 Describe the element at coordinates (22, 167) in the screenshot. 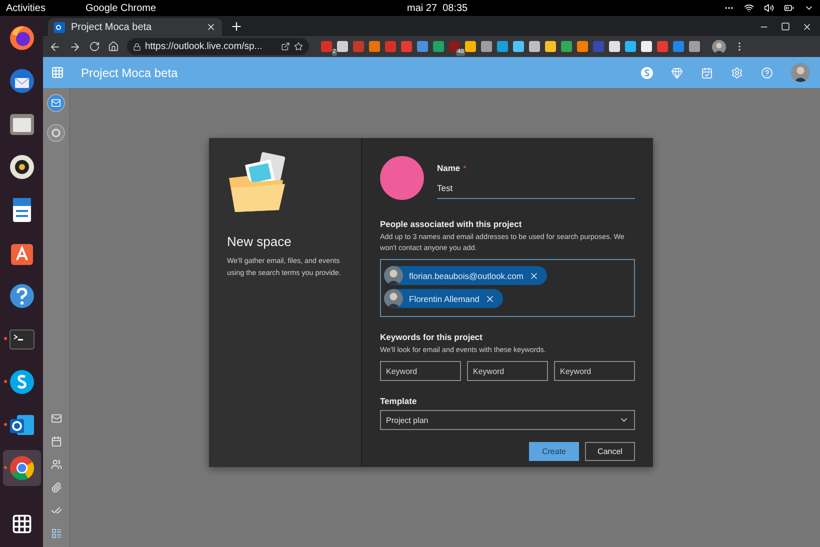

I see `speaker-icon` at that location.